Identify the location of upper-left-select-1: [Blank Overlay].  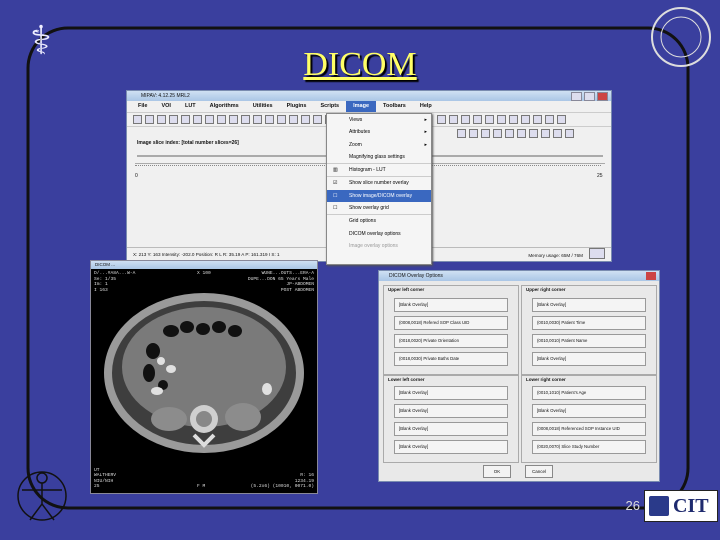
(451, 305).